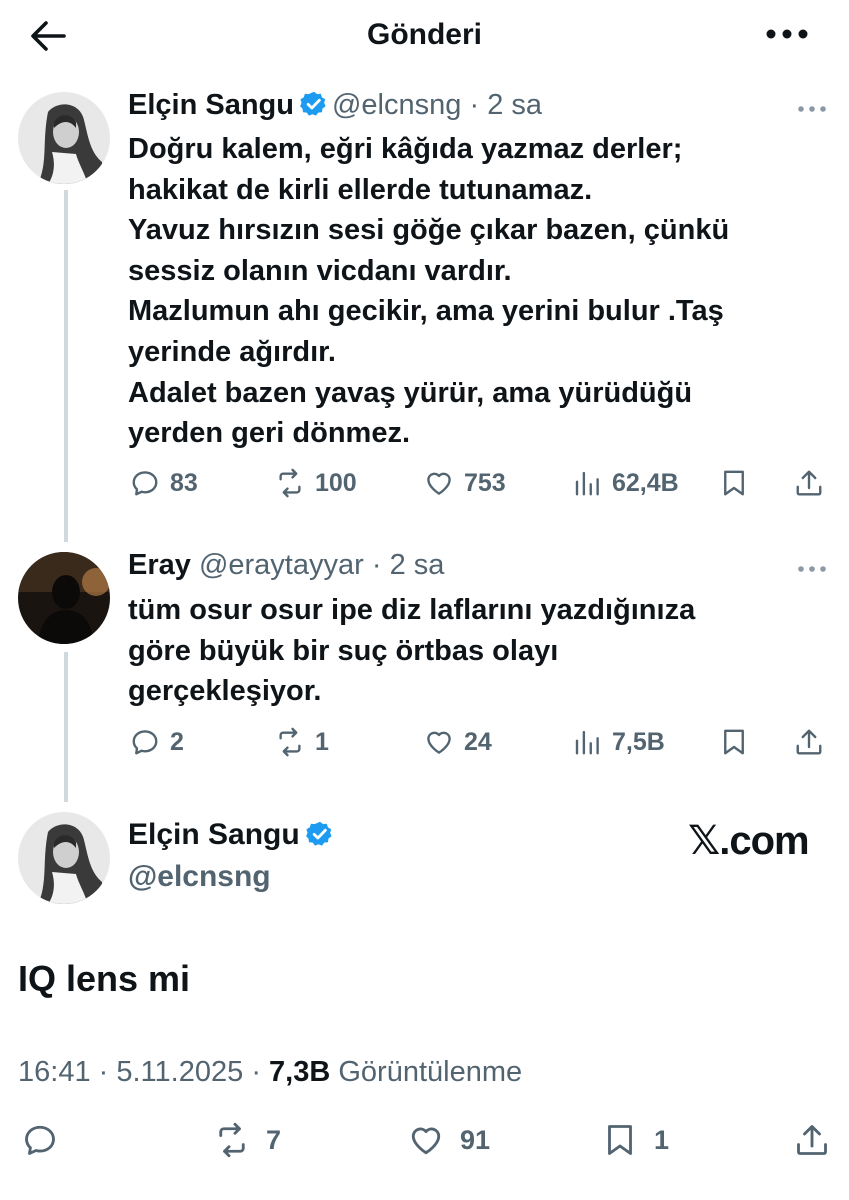  I want to click on reply-count: 2, so click(177, 741).